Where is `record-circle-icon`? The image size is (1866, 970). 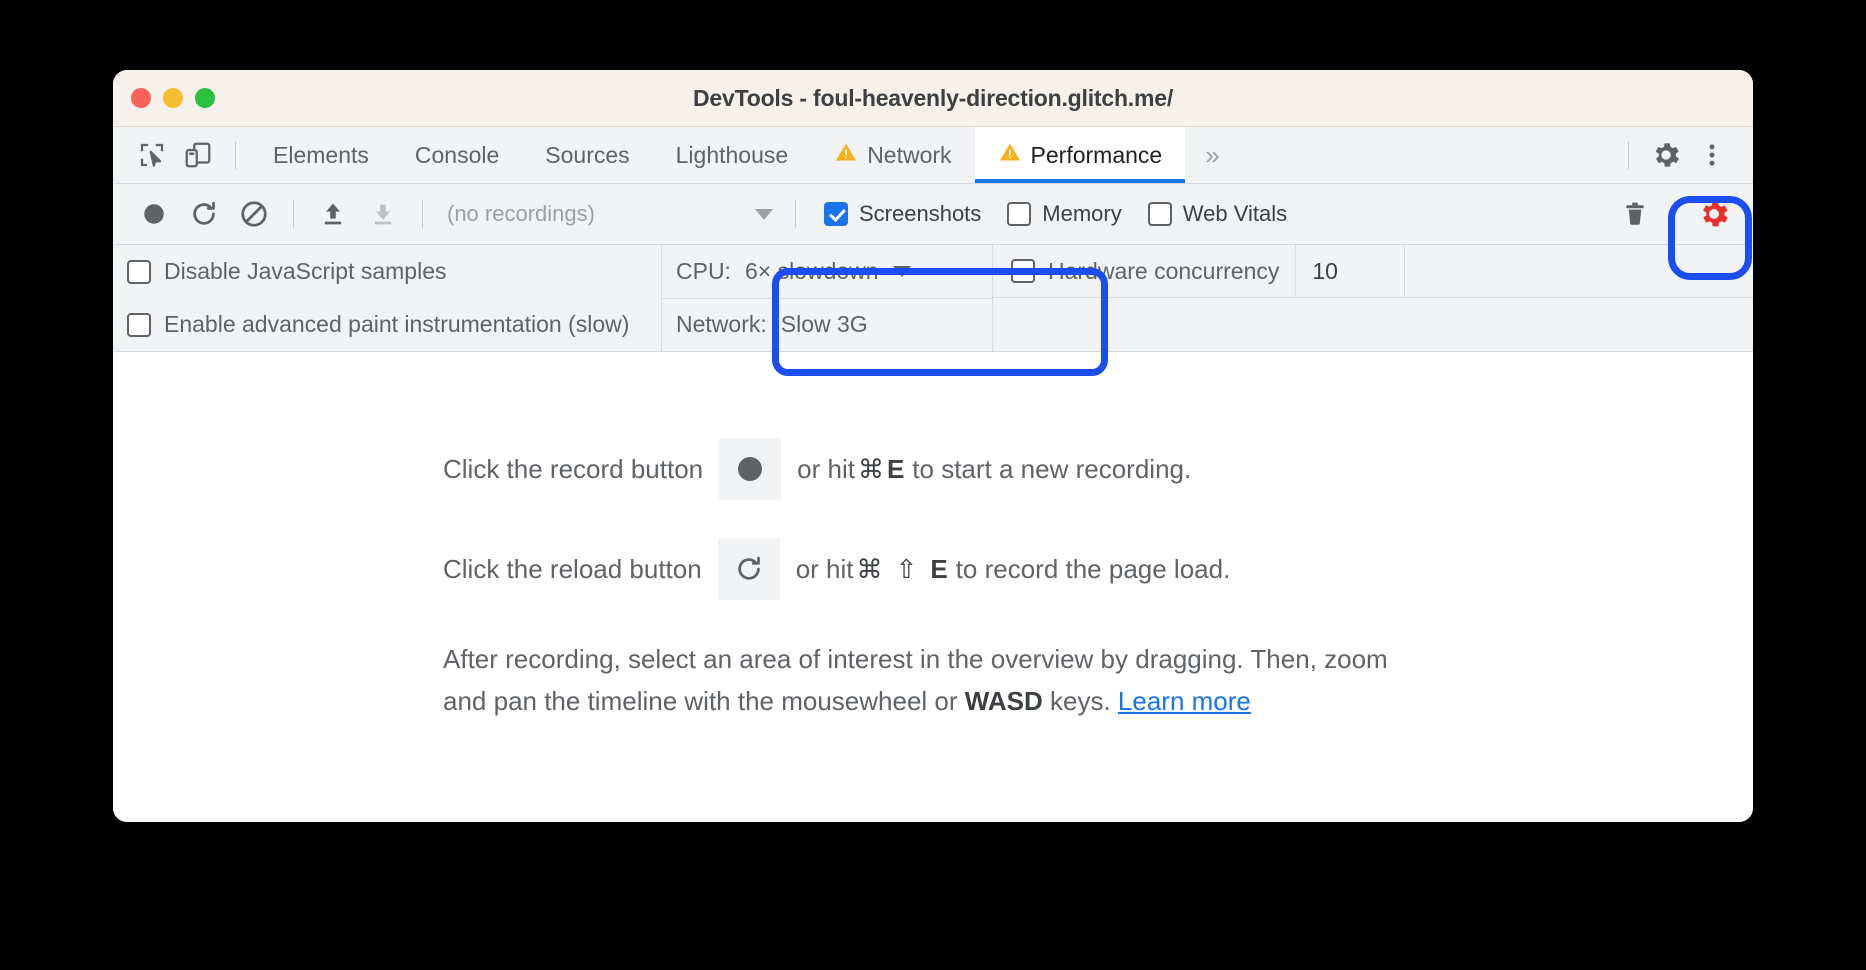
record-circle-icon is located at coordinates (750, 469).